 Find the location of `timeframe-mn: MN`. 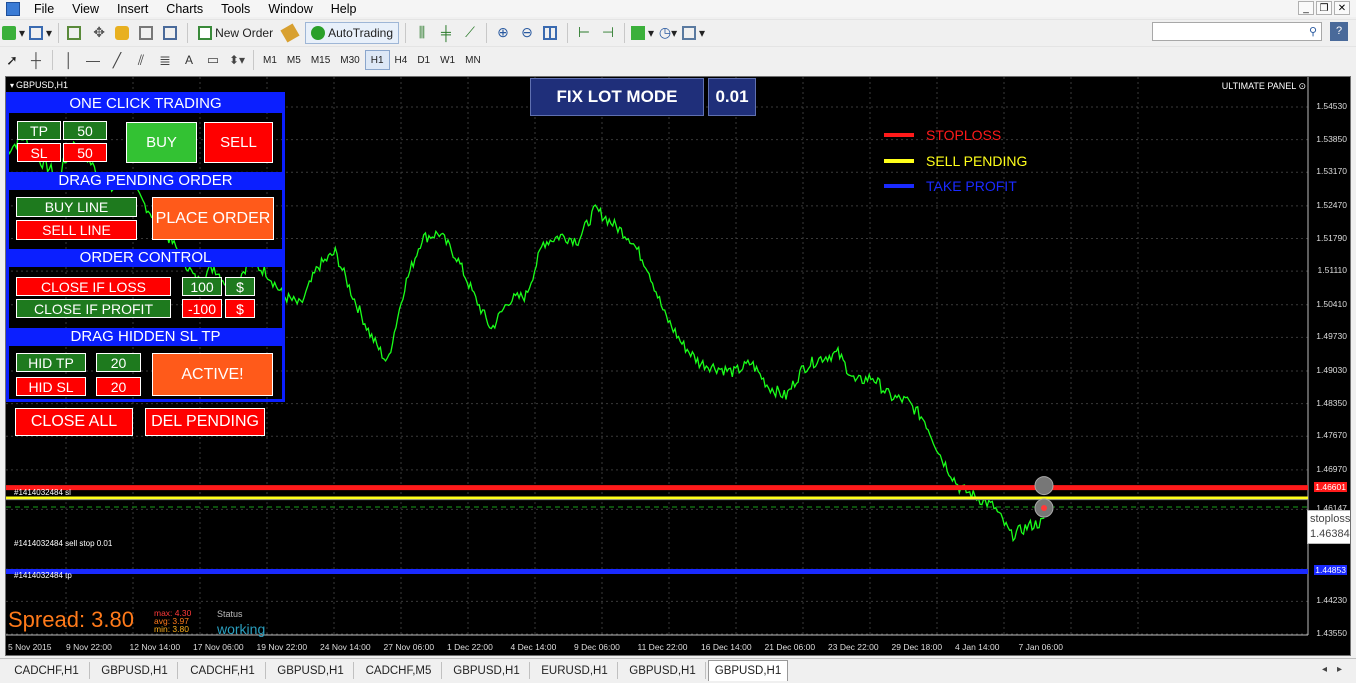

timeframe-mn: MN is located at coordinates (473, 60).